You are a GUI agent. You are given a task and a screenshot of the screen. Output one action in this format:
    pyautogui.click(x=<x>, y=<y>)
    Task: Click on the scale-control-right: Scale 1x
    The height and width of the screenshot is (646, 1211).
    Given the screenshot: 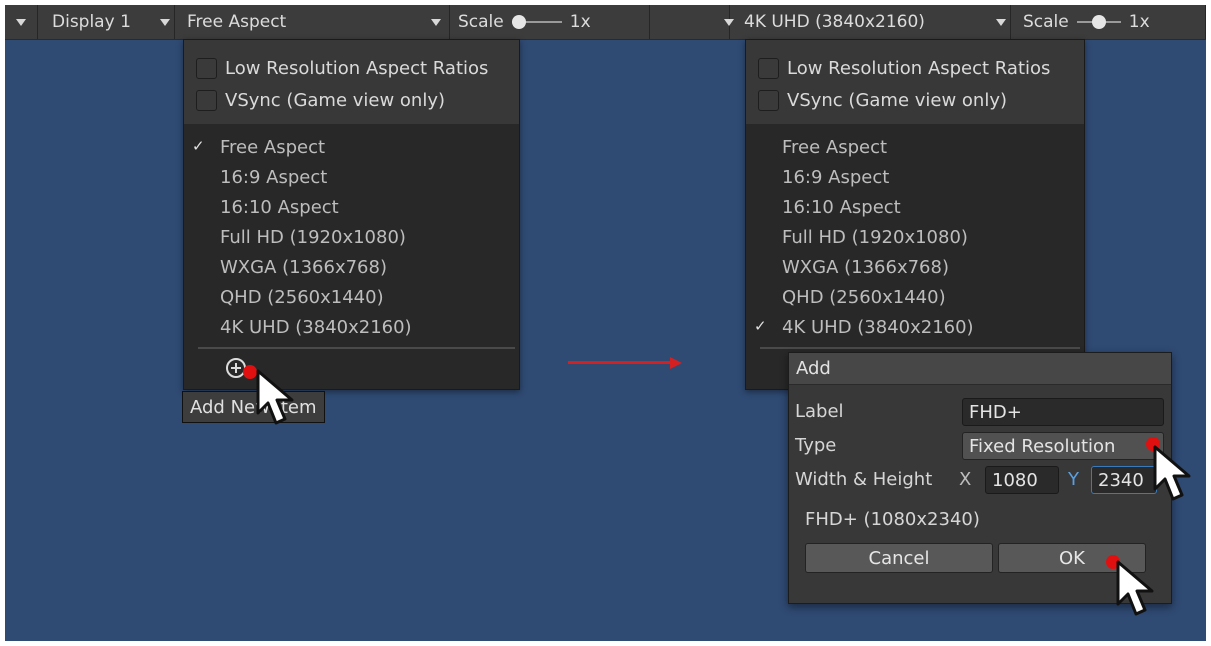 What is the action you would take?
    pyautogui.click(x=1108, y=22)
    